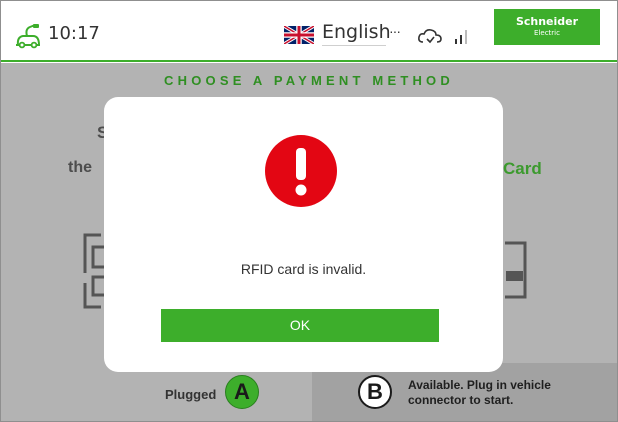  I want to click on brand-sub: Electric, so click(547, 33).